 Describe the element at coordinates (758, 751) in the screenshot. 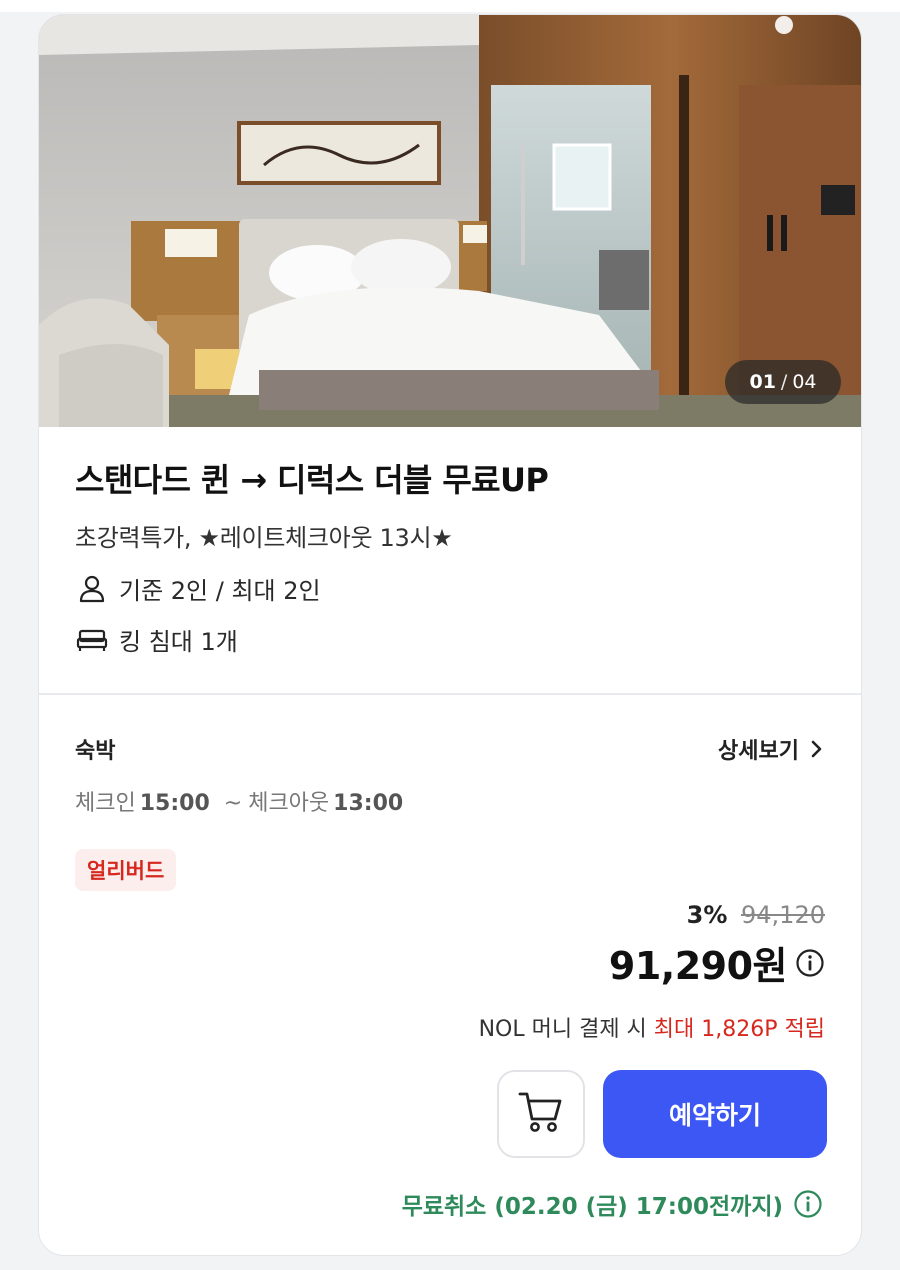

I see `detail-link-label: 상세보기` at that location.